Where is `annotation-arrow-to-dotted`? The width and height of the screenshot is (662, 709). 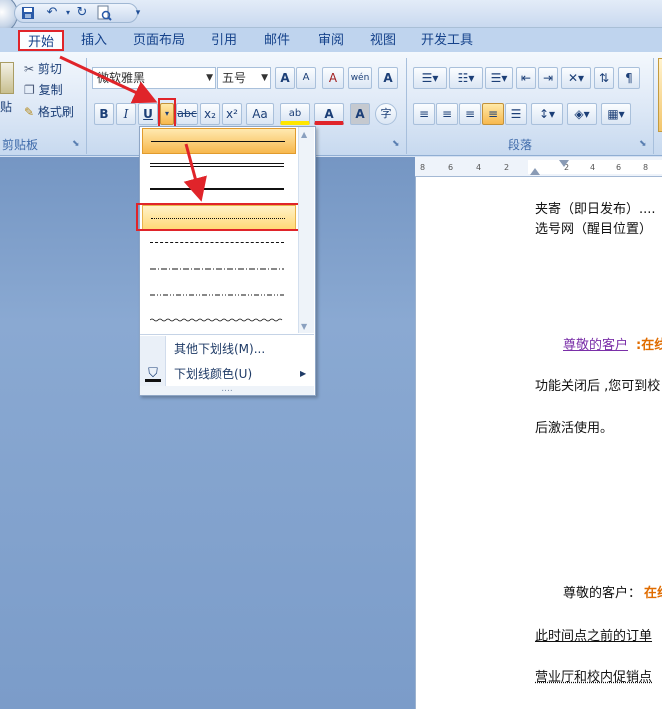 annotation-arrow-to-dotted is located at coordinates (195, 172).